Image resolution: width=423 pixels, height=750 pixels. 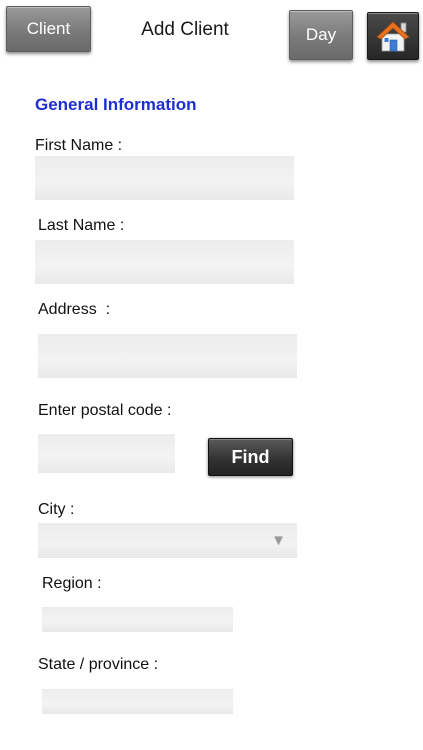 I want to click on home-icon, so click(x=393, y=36).